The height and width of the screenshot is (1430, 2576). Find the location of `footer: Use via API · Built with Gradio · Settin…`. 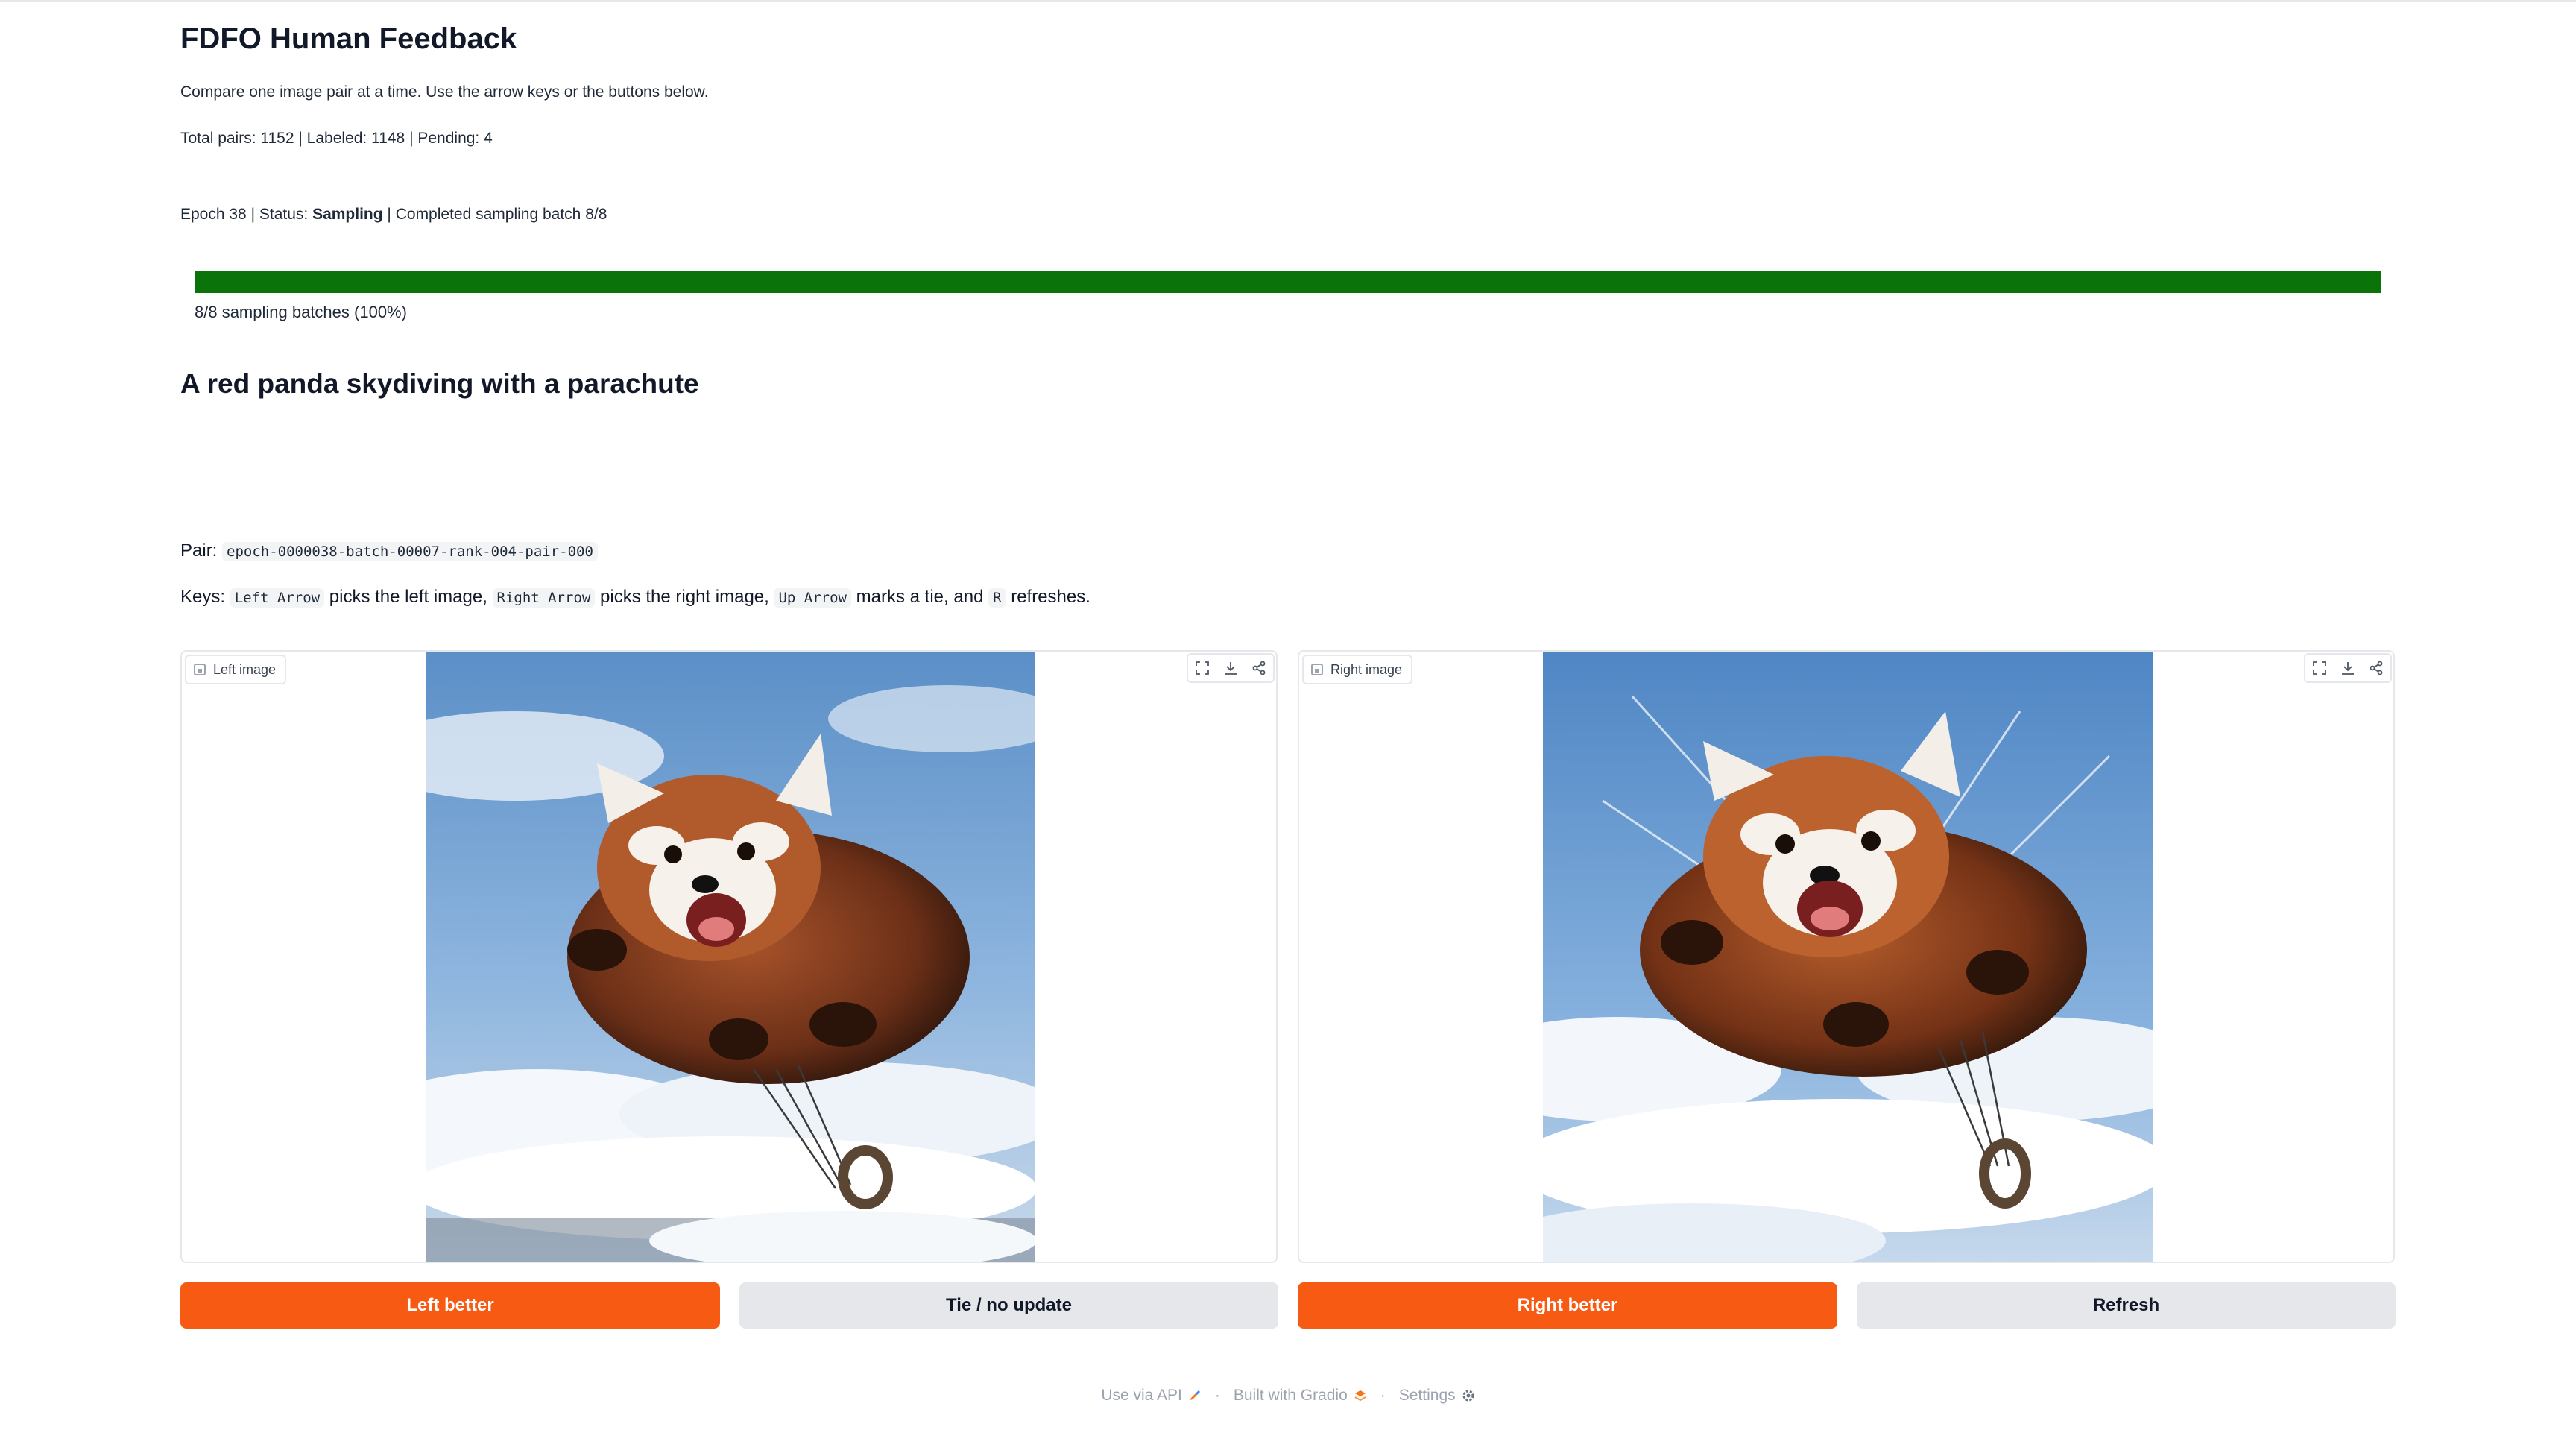

footer: Use via API · Built with Gradio · Settin… is located at coordinates (1288, 1396).